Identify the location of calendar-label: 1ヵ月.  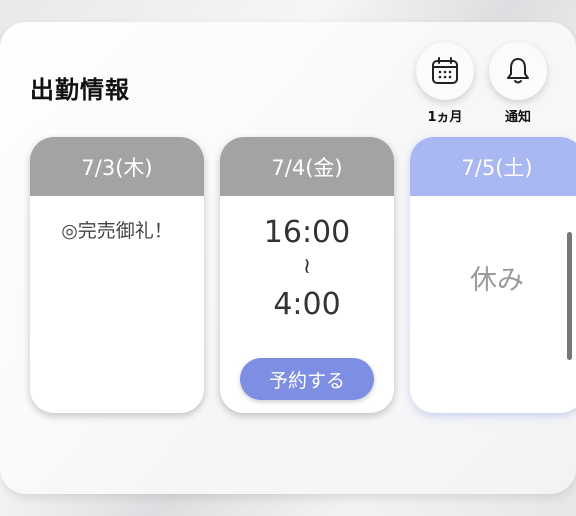
(445, 117).